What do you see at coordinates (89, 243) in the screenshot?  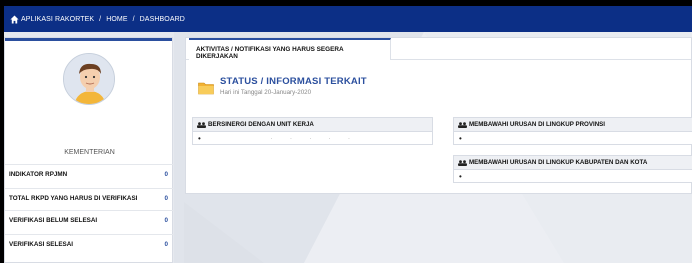 I see `sidebar-item-verifikasi-selesai: VERIFIKASI SELESAI 0` at bounding box center [89, 243].